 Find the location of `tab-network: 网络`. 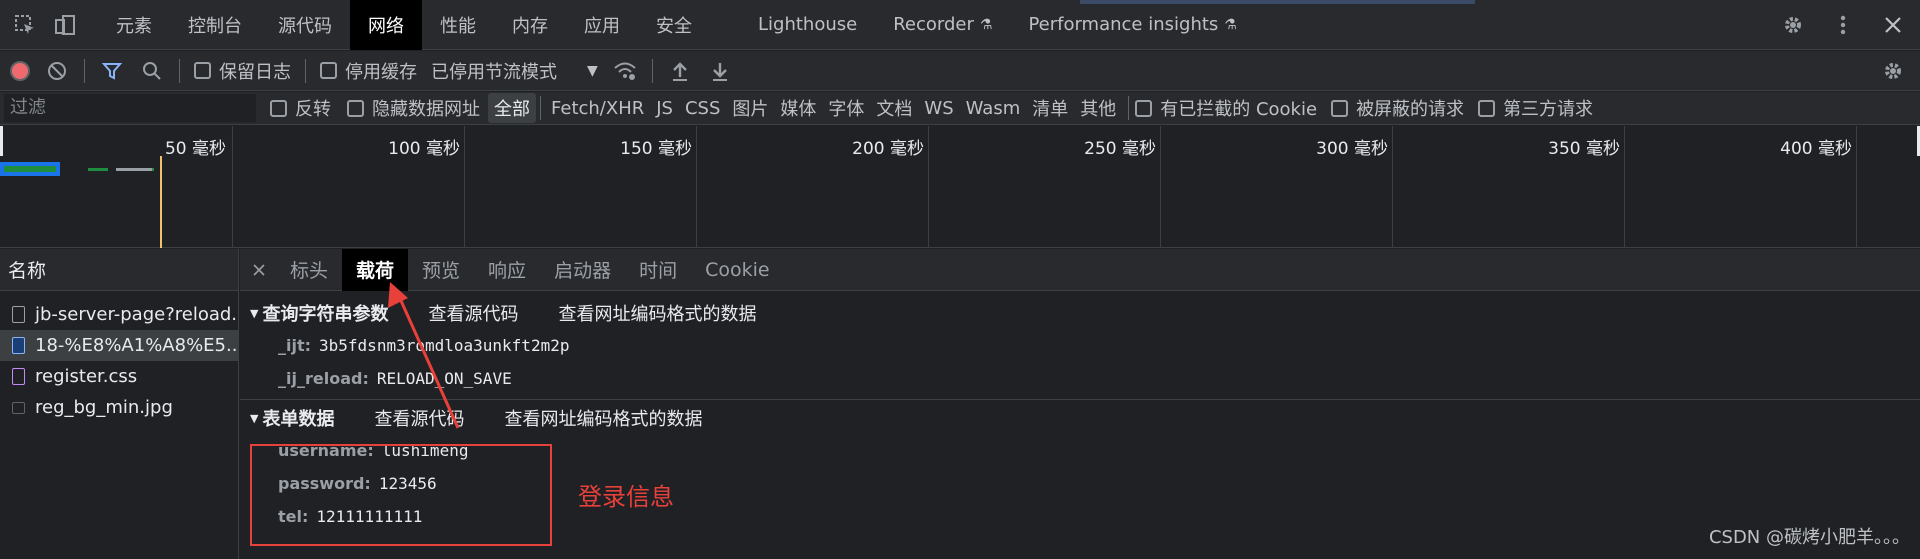

tab-network: 网络 is located at coordinates (386, 25).